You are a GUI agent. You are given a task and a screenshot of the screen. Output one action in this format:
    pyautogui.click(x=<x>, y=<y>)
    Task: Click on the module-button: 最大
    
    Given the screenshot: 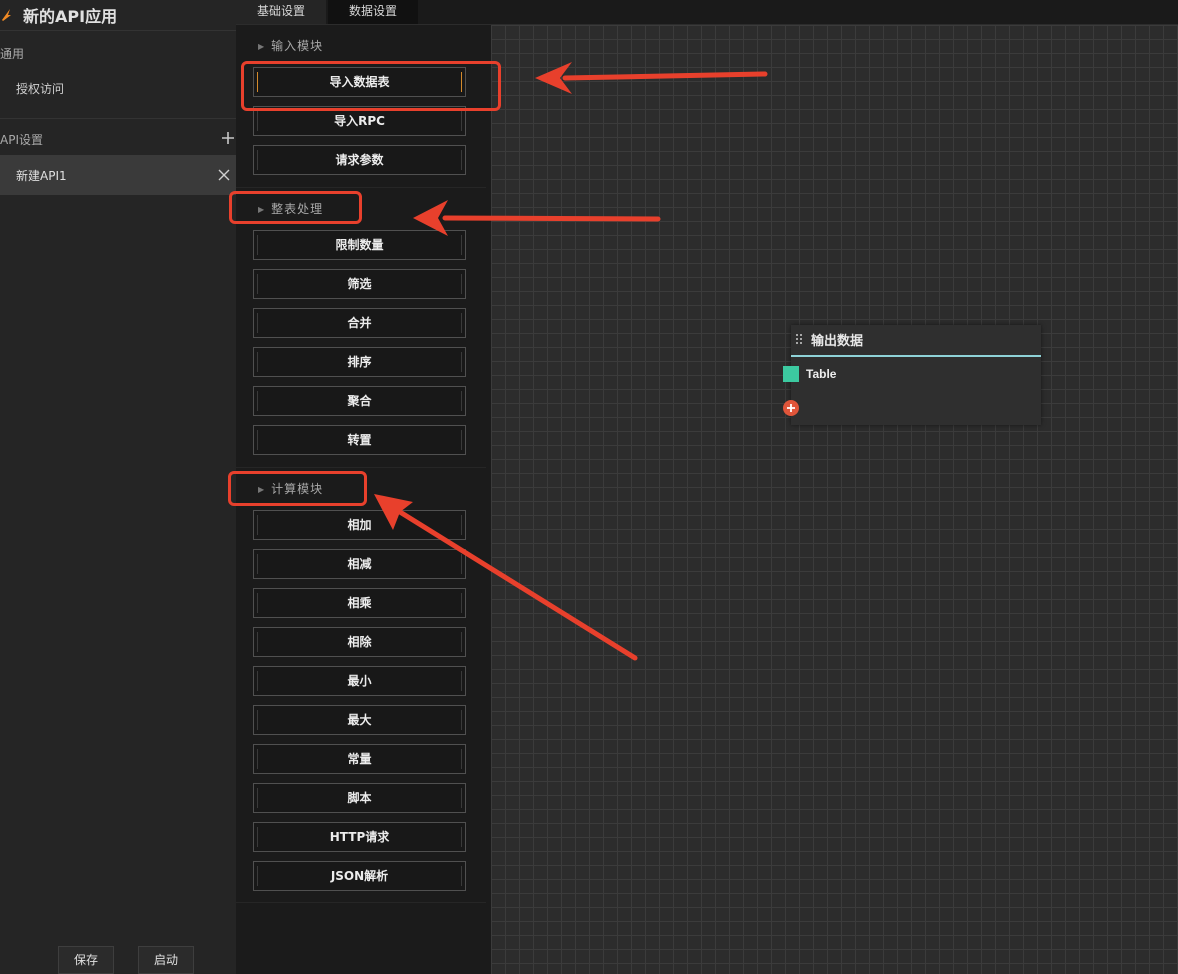 What is the action you would take?
    pyautogui.click(x=359, y=720)
    